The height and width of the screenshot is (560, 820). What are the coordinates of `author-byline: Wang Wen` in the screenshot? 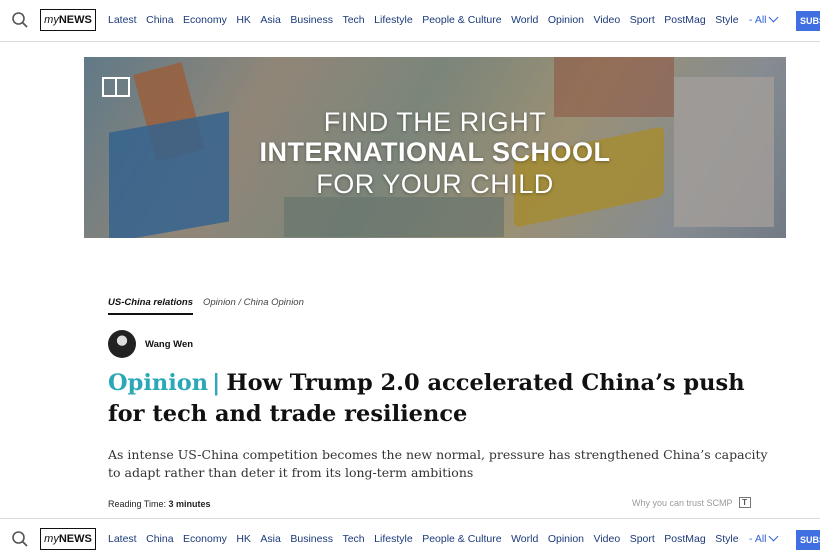 It's located at (150, 344).